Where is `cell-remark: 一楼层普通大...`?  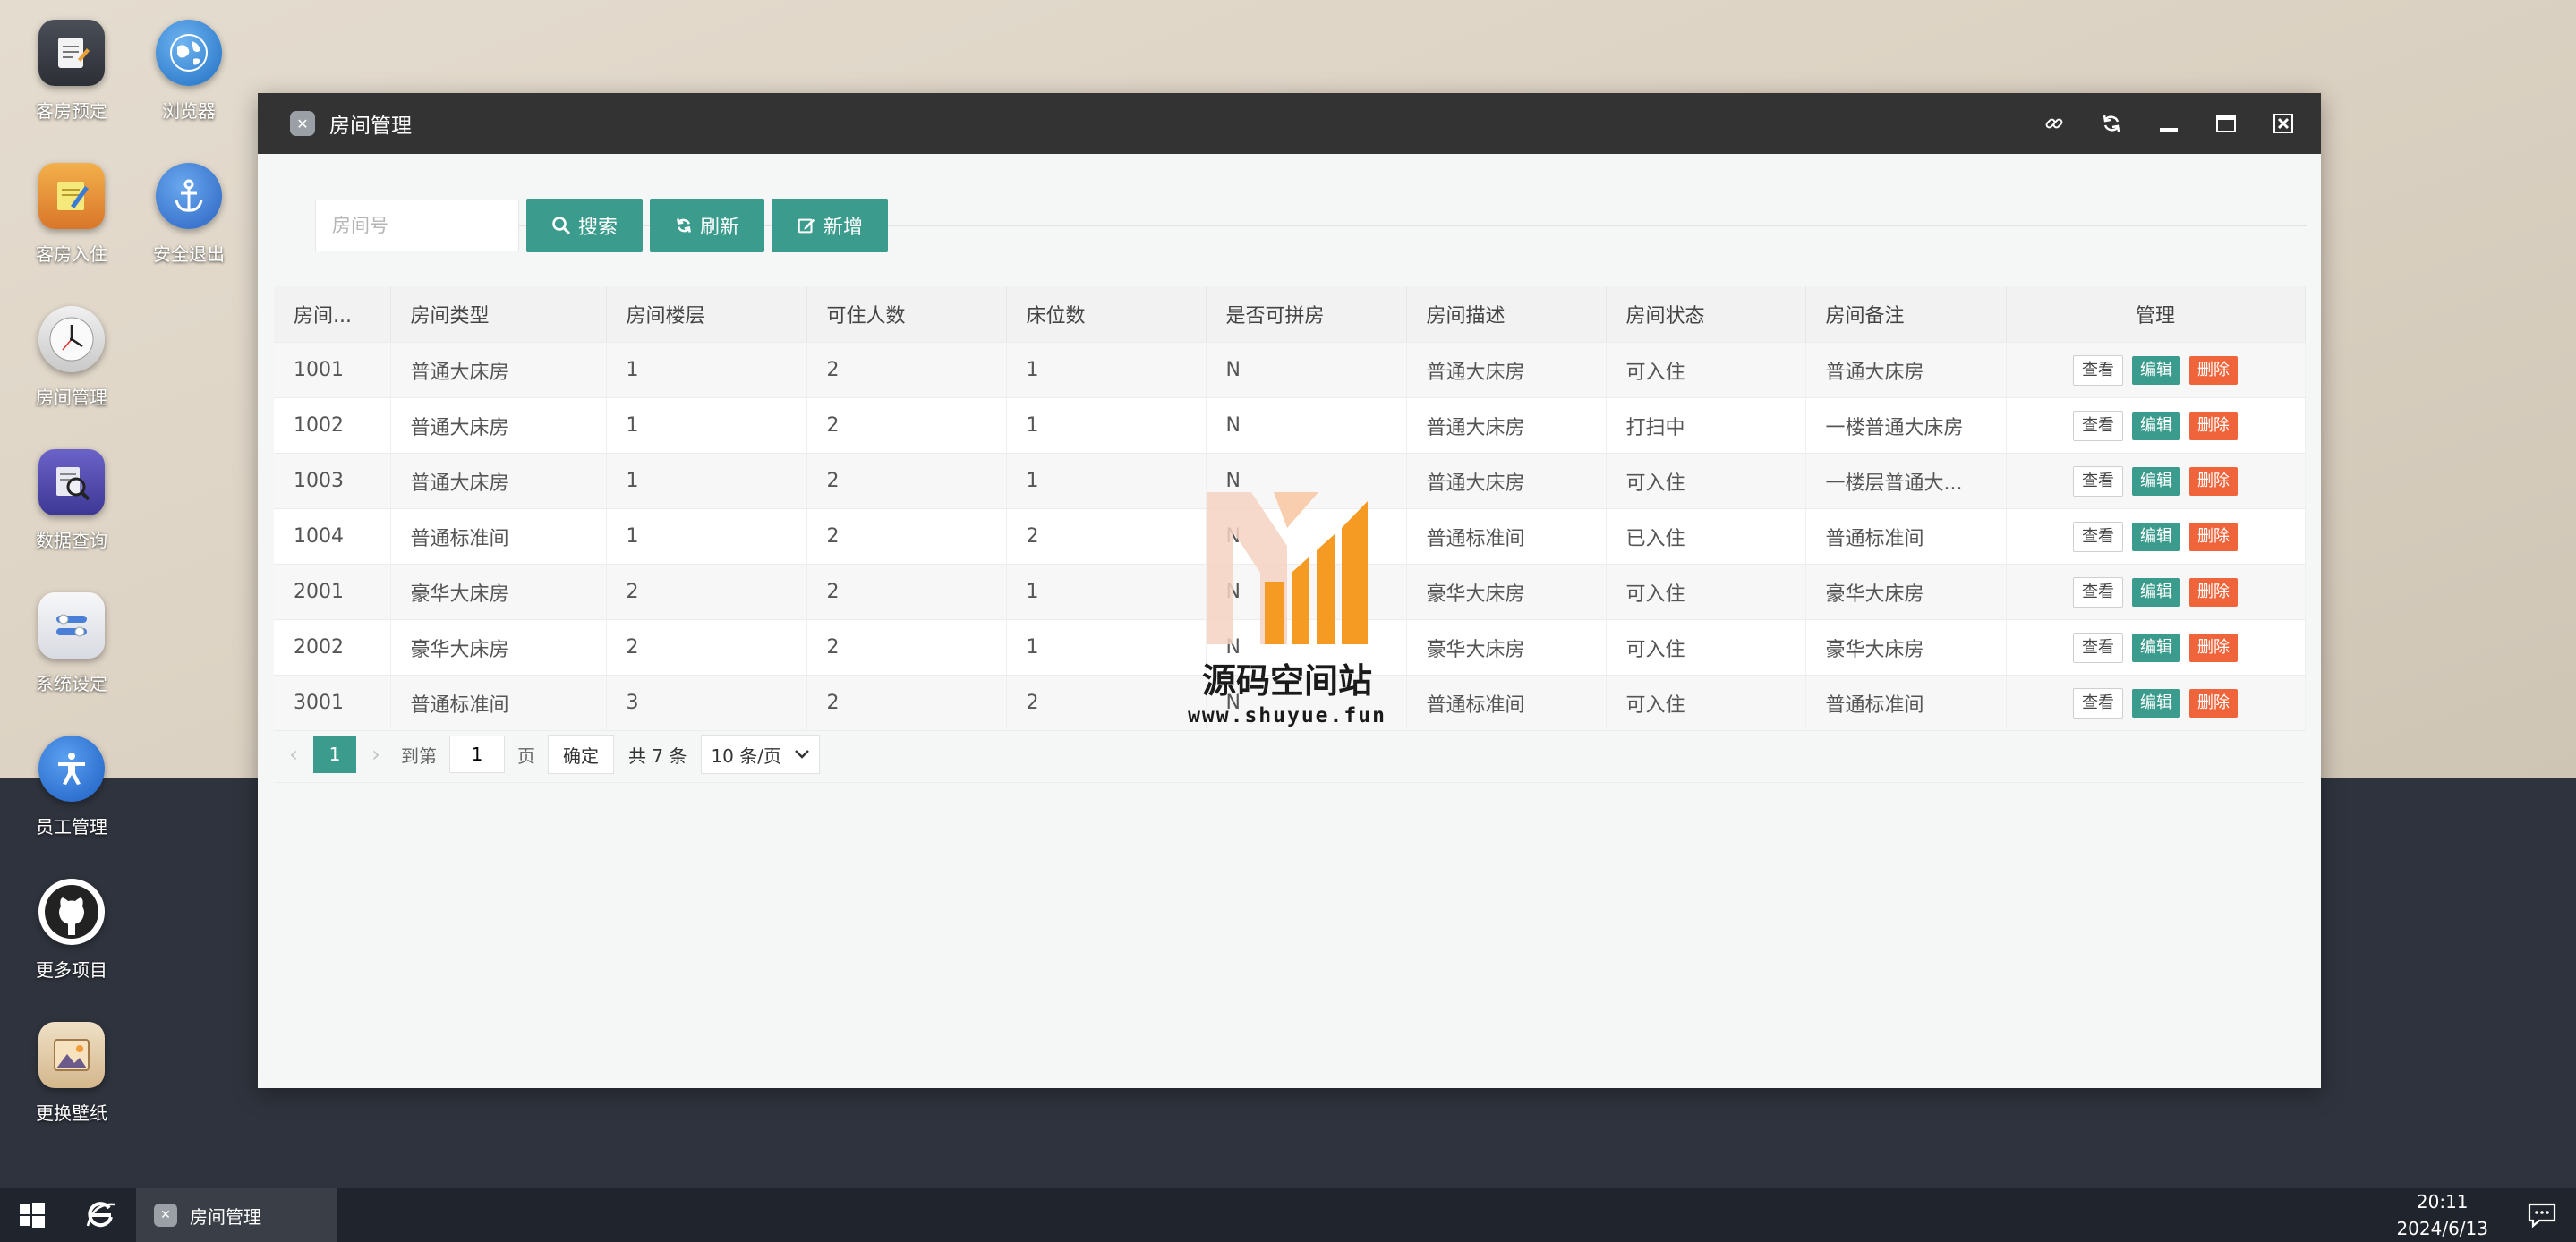 cell-remark: 一楼层普通大... is located at coordinates (1906, 481).